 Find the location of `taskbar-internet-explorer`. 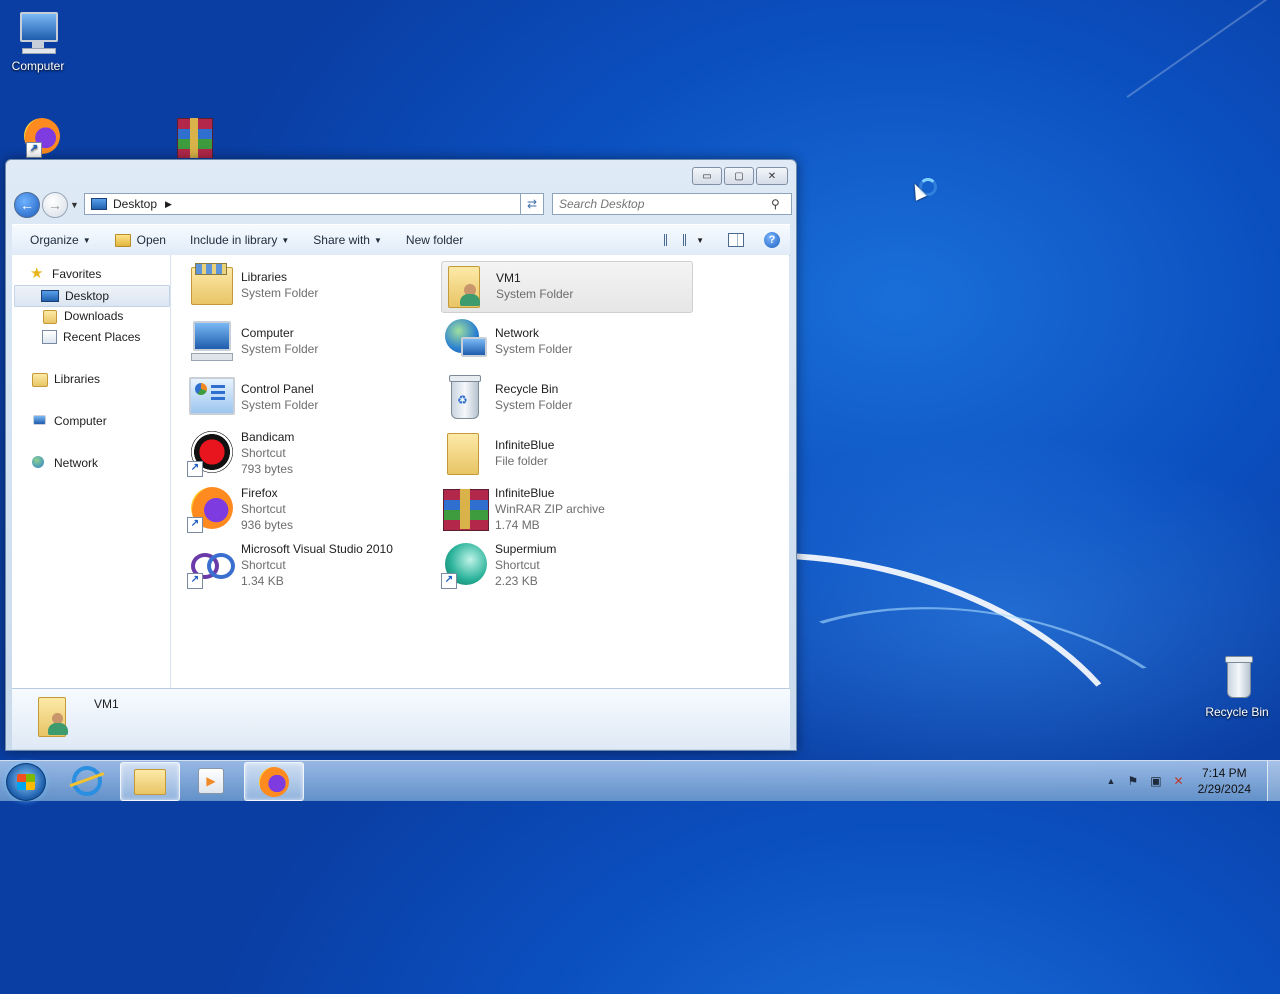

taskbar-internet-explorer is located at coordinates (87, 780).